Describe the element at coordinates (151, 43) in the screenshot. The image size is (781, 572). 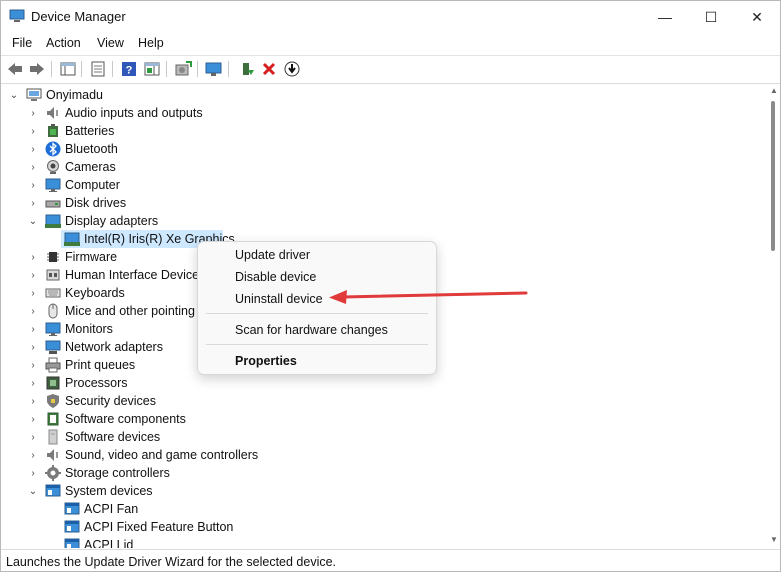
I see `menu-help: Help` at that location.